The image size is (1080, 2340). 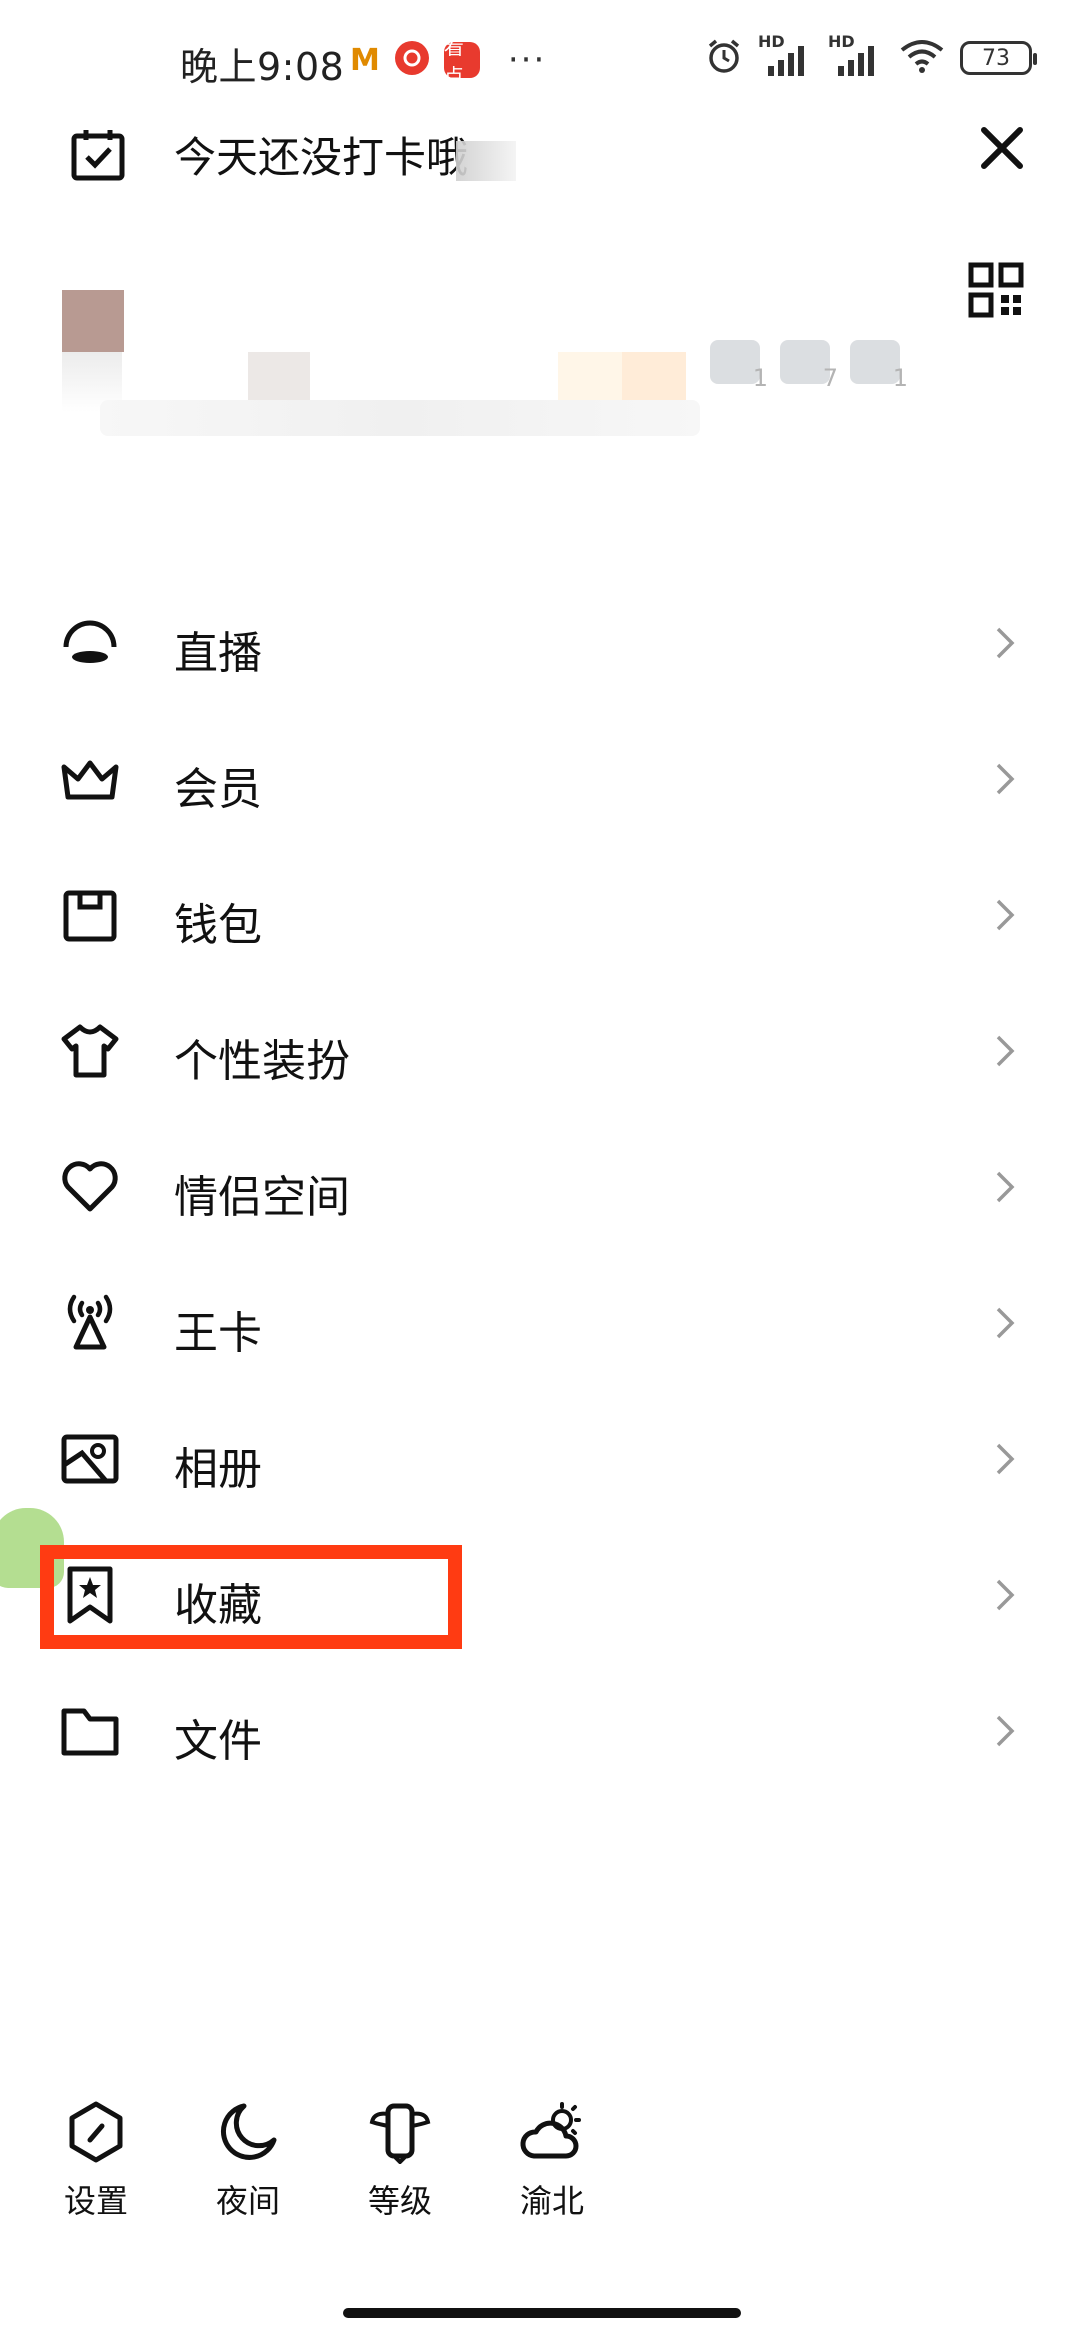 What do you see at coordinates (540, 1051) in the screenshot?
I see `menu-item-theme: 个性装扮` at bounding box center [540, 1051].